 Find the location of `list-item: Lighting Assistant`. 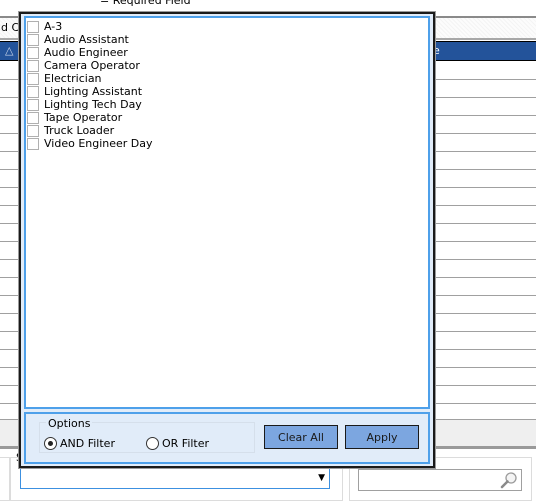

list-item: Lighting Assistant is located at coordinates (227, 91).